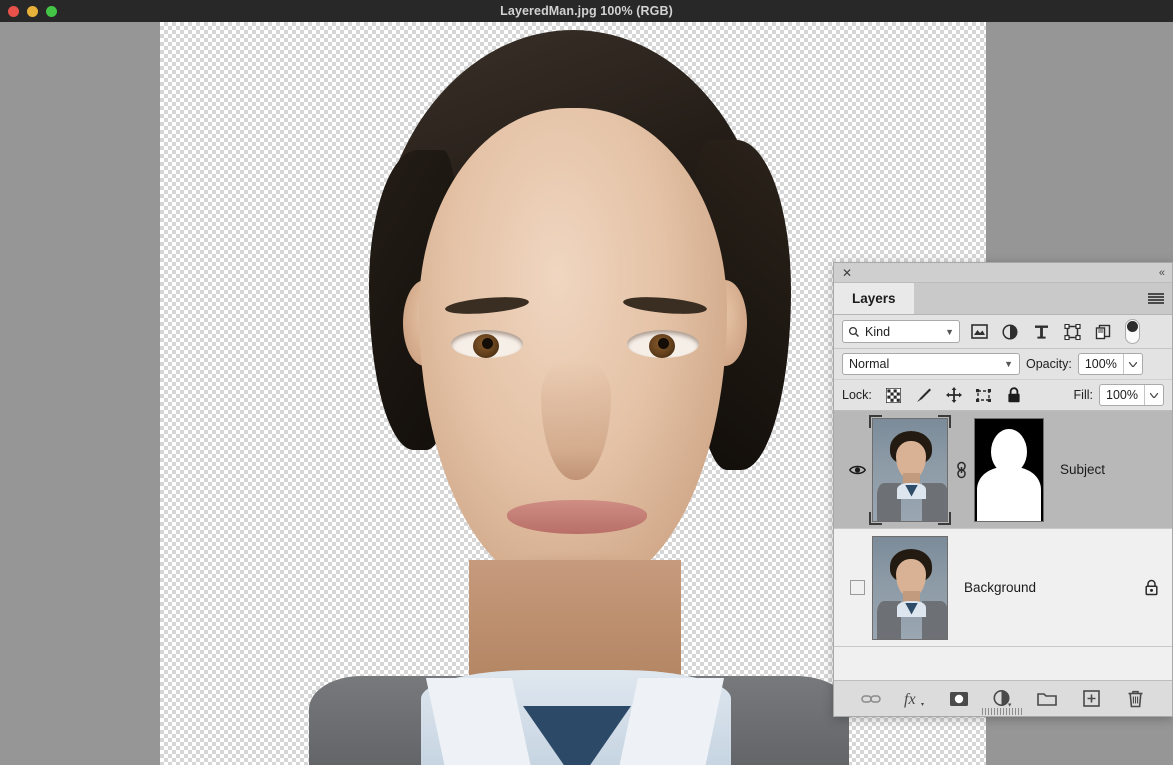 This screenshot has width=1173, height=765. I want to click on fill-stepper, so click(1153, 395).